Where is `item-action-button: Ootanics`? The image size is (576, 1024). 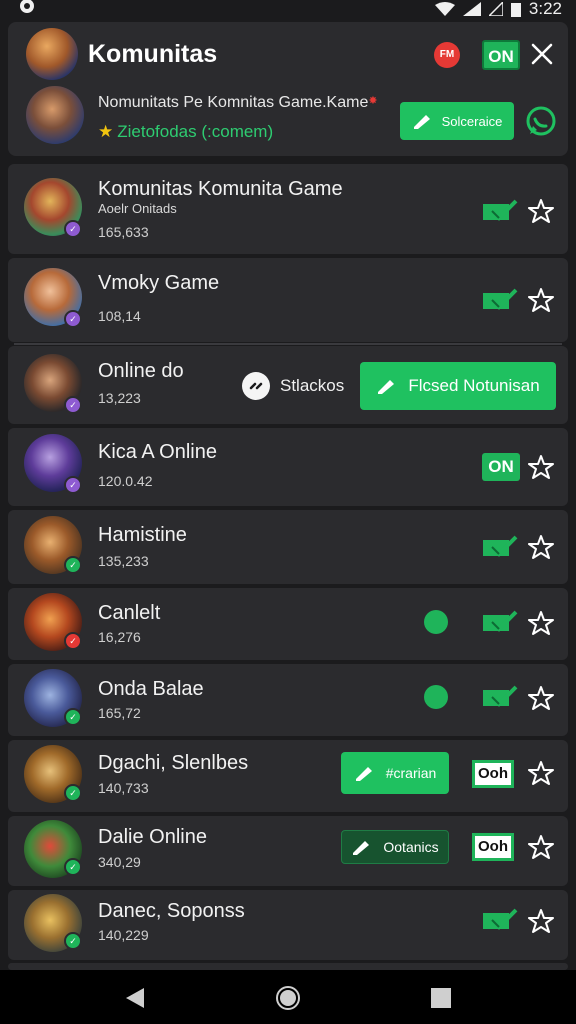 item-action-button: Ootanics is located at coordinates (395, 847).